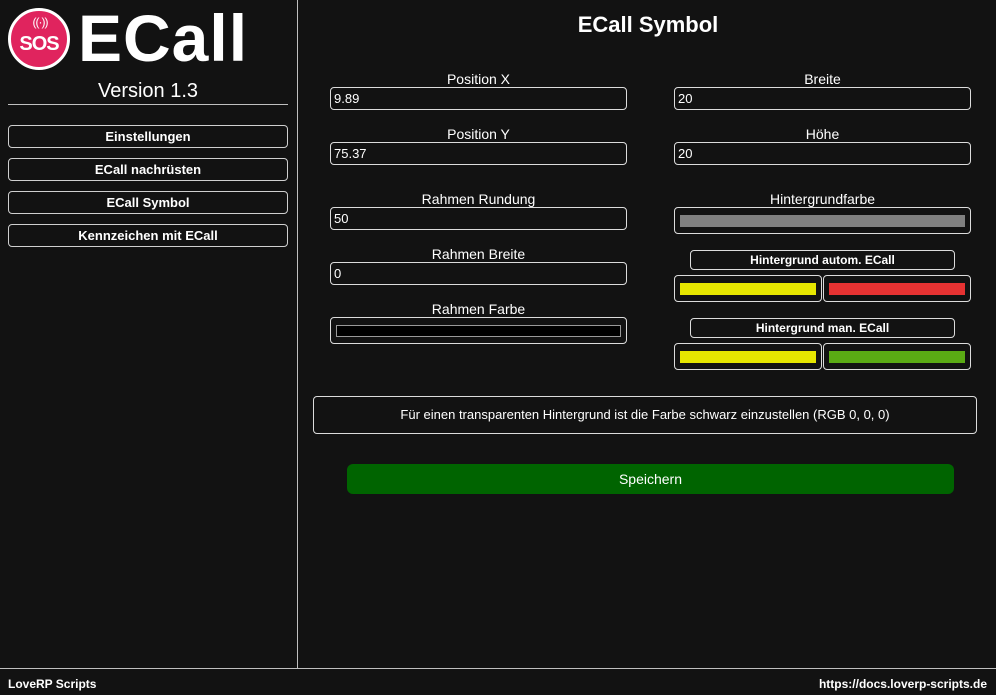  Describe the element at coordinates (822, 260) in the screenshot. I see `auto-ecall-heading: Hintergrund autom. ECall` at that location.